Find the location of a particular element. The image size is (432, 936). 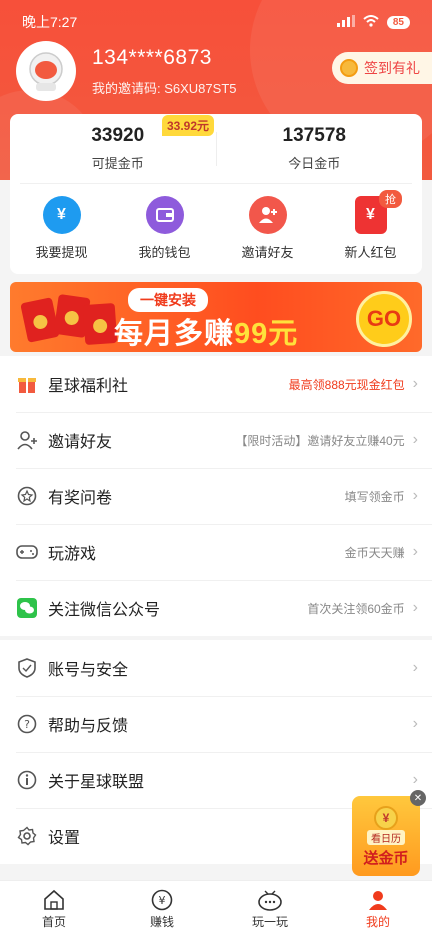

tab-home: 首页 is located at coordinates (54, 908).